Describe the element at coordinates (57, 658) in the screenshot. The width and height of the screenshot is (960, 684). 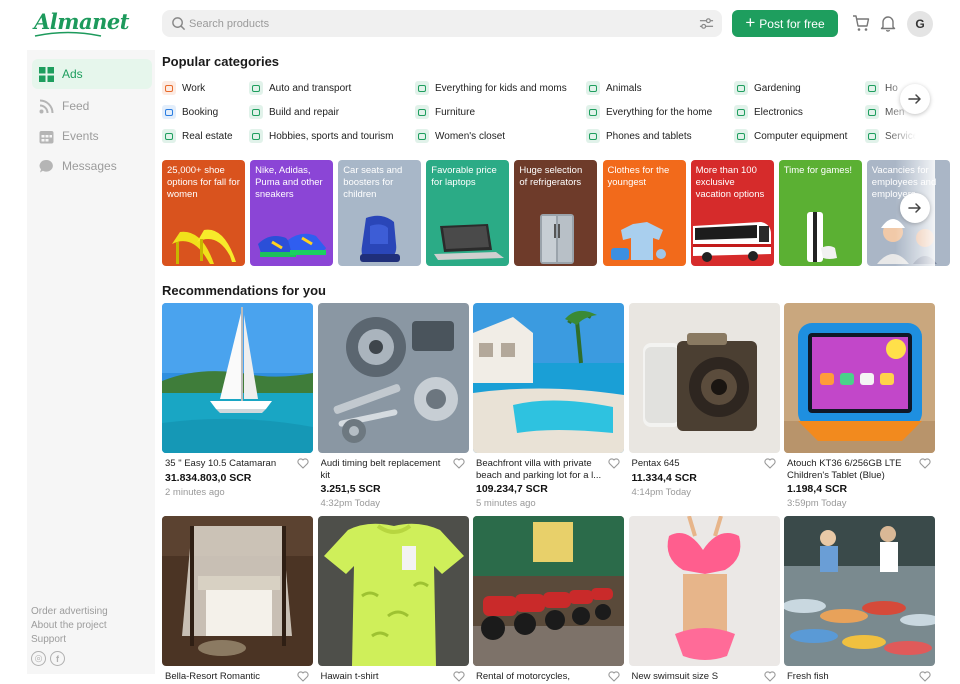
I see `facebook-icon: f` at that location.